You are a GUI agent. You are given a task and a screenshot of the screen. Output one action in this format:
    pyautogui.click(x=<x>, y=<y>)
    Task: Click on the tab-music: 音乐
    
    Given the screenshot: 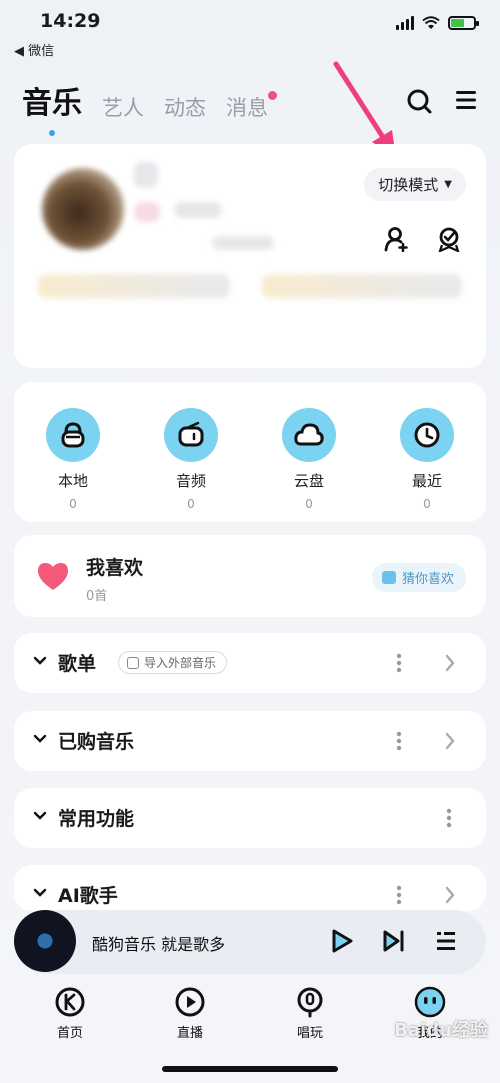 What is the action you would take?
    pyautogui.click(x=52, y=107)
    